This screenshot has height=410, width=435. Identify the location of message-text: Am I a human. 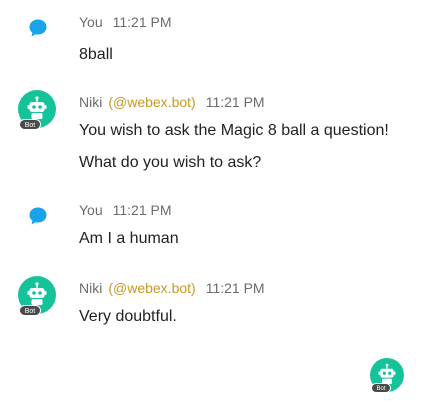
(129, 238).